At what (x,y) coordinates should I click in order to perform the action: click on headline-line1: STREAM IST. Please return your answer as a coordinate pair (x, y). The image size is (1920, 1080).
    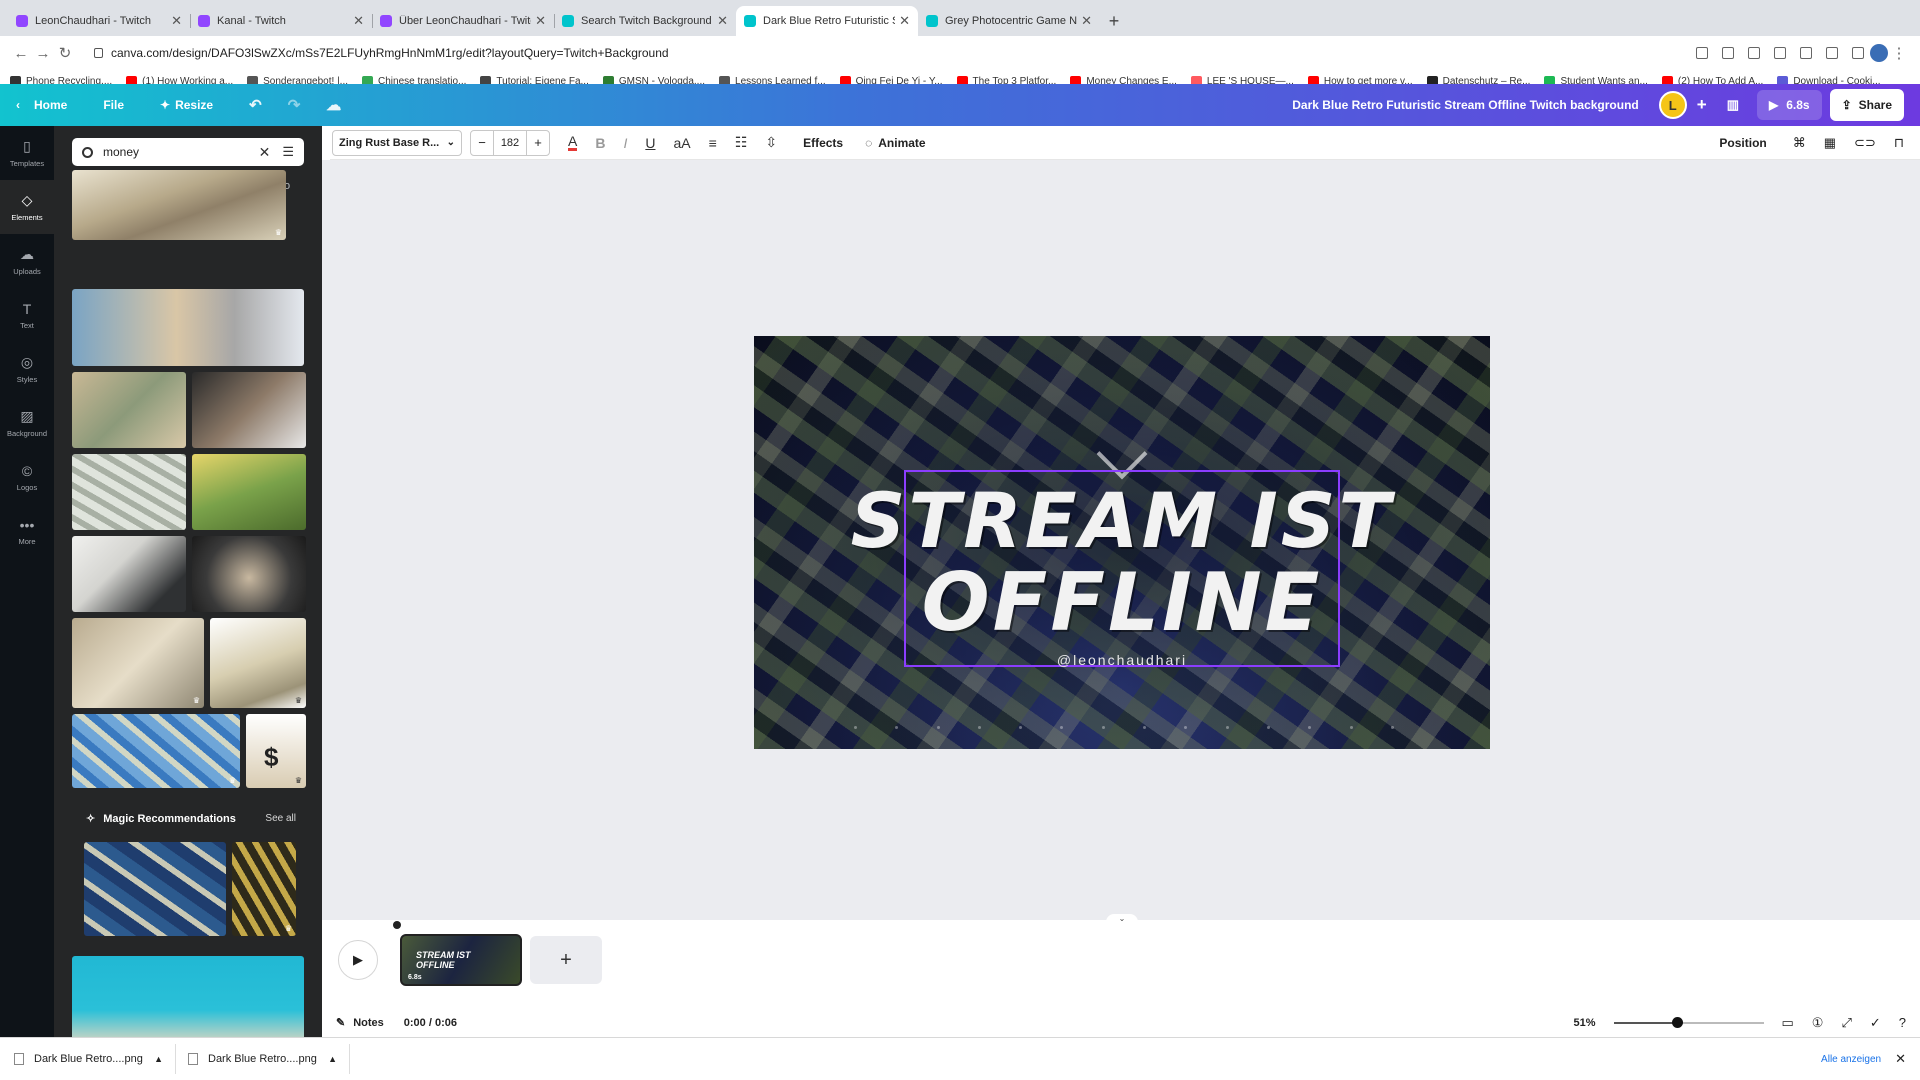
    Looking at the image, I should click on (1122, 520).